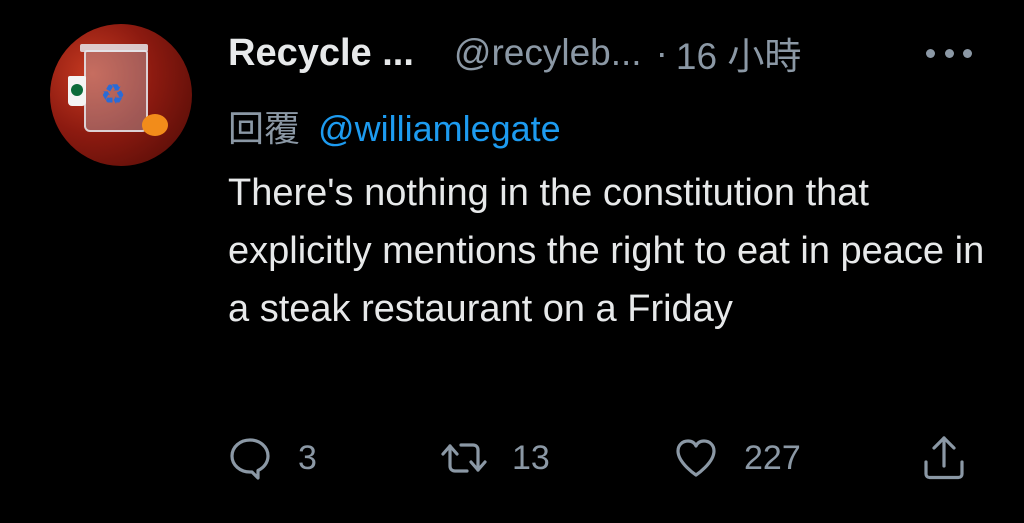  What do you see at coordinates (250, 459) in the screenshot?
I see `reply-bubble-icon` at bounding box center [250, 459].